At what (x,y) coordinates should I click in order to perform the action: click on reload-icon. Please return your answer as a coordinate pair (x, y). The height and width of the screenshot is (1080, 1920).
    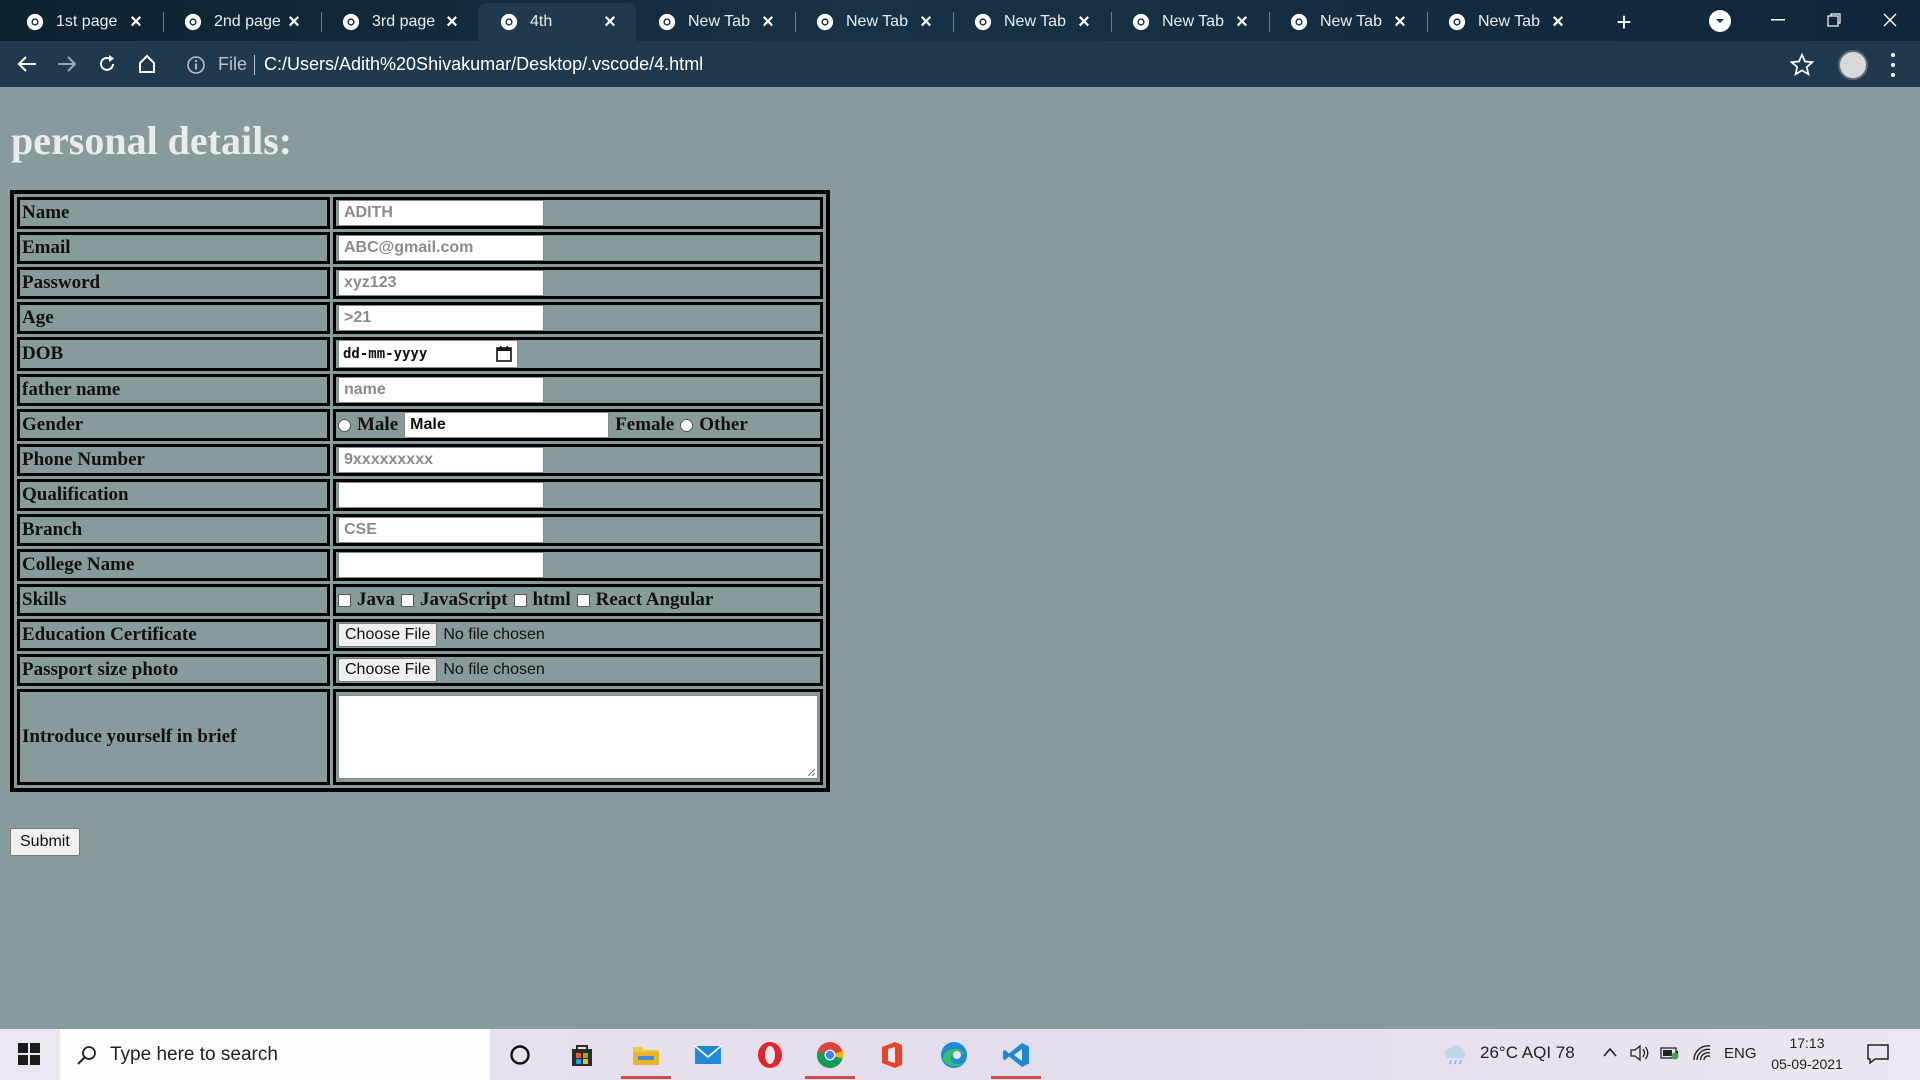
    Looking at the image, I should click on (107, 64).